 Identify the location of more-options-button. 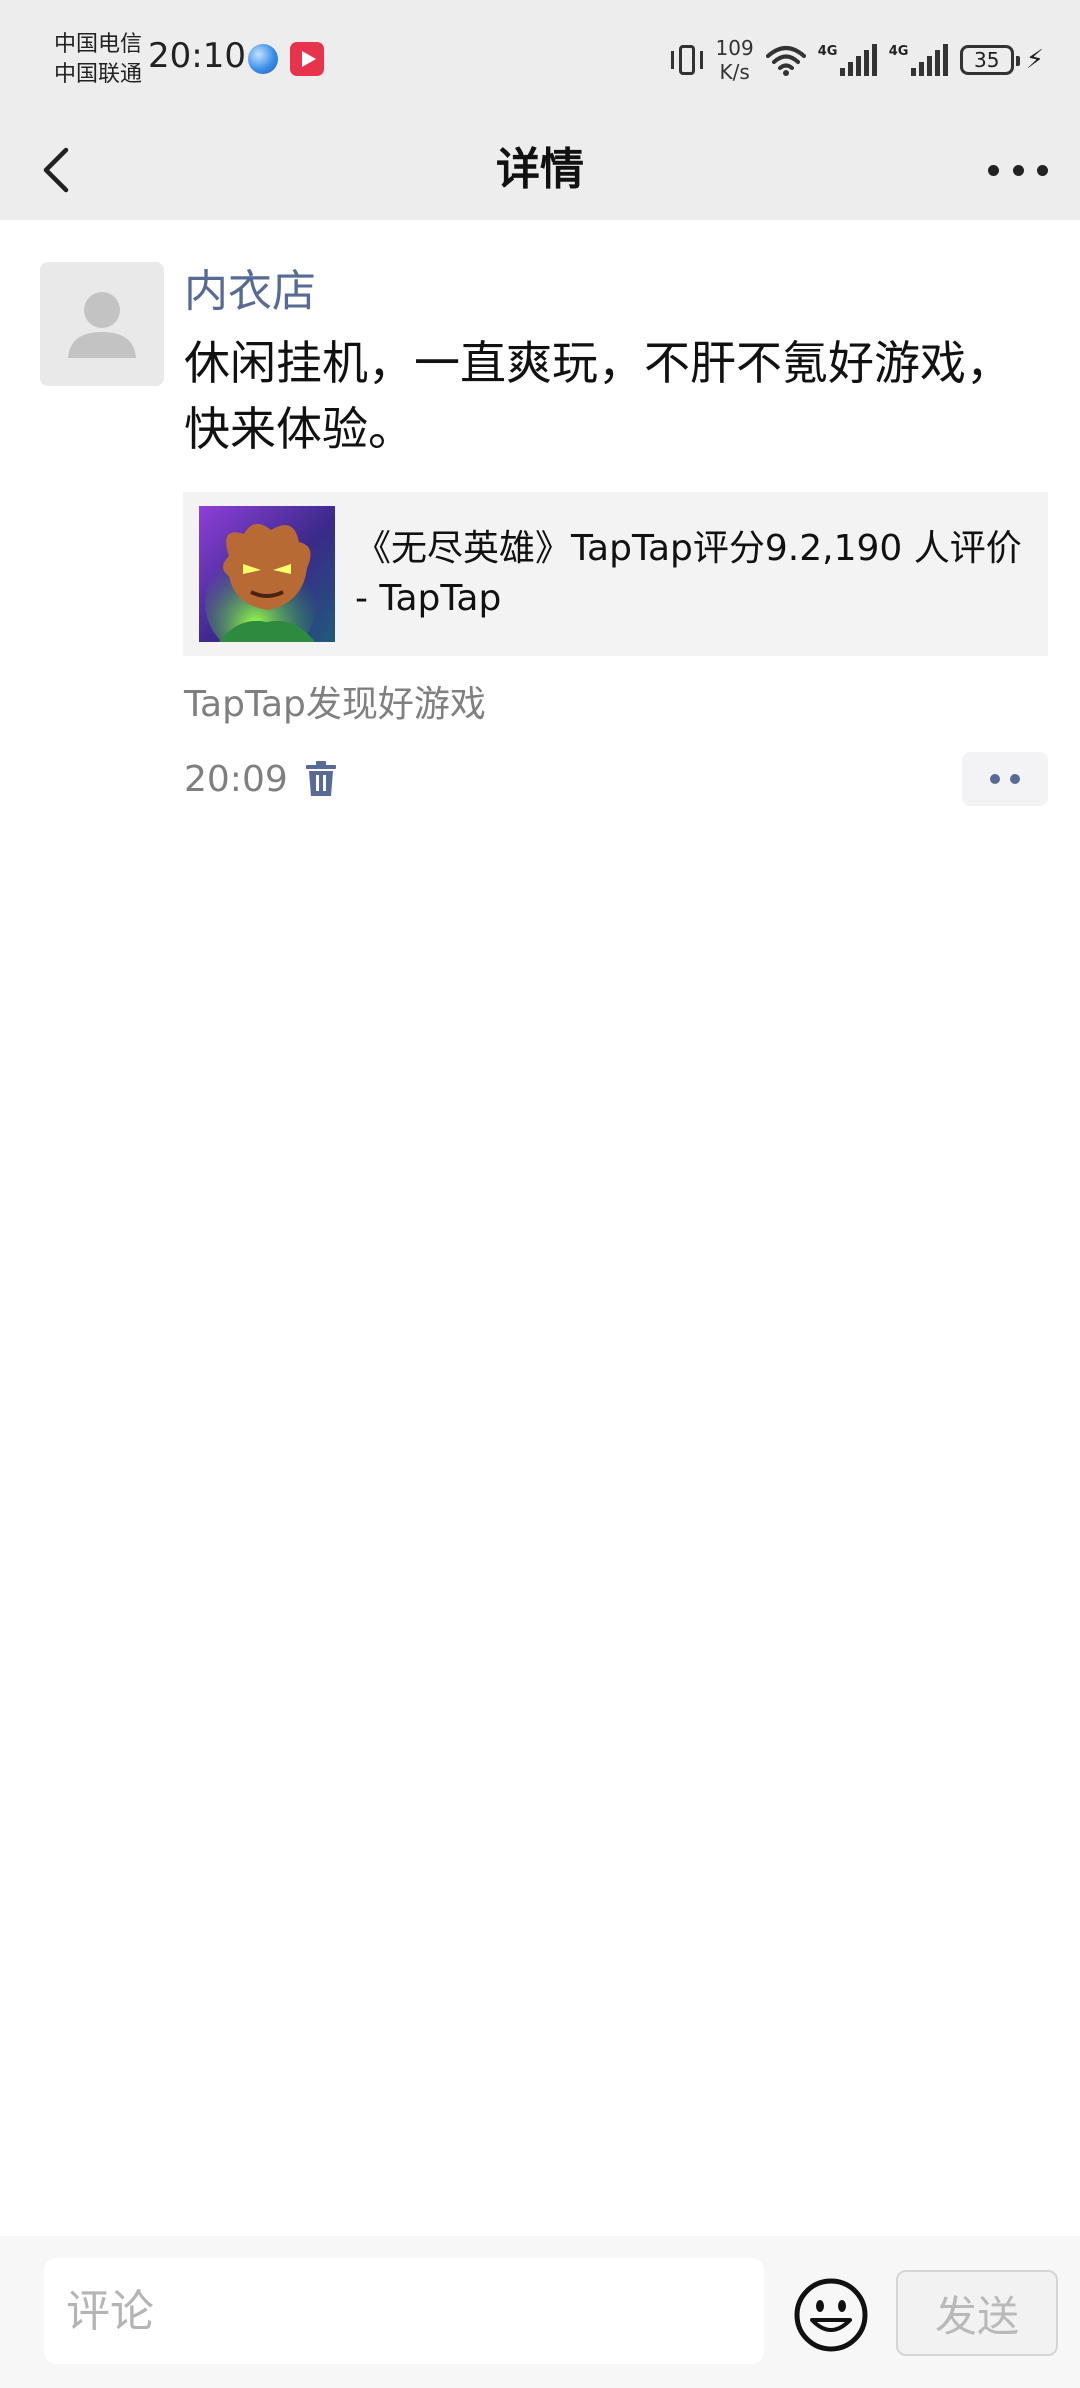
(1018, 170).